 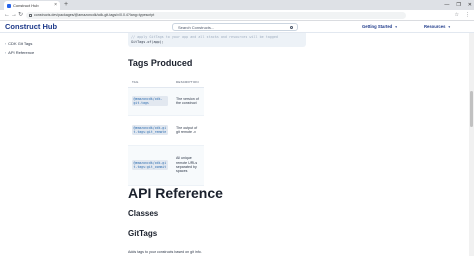 I want to click on reload-button: ↻, so click(x=20, y=15).